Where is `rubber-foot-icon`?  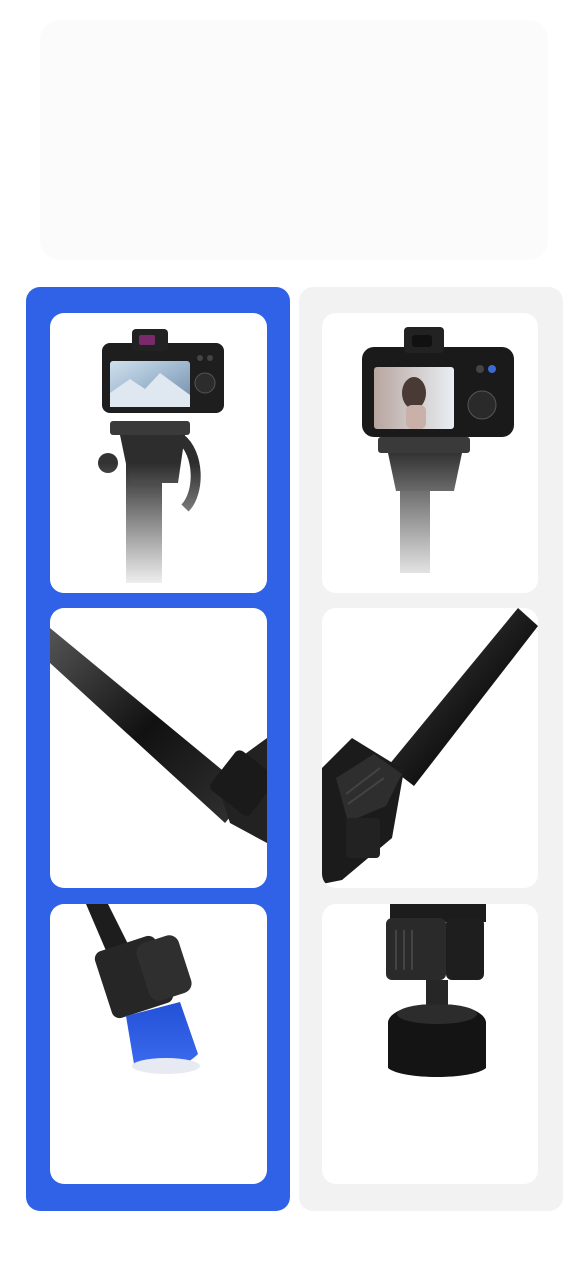
rubber-foot-icon is located at coordinates (143, 989).